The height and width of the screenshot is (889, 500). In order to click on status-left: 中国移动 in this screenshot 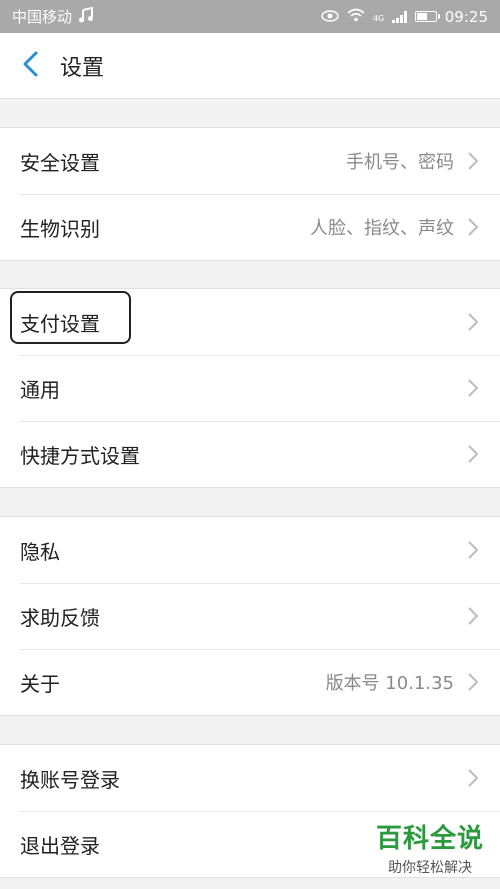, I will do `click(53, 16)`.